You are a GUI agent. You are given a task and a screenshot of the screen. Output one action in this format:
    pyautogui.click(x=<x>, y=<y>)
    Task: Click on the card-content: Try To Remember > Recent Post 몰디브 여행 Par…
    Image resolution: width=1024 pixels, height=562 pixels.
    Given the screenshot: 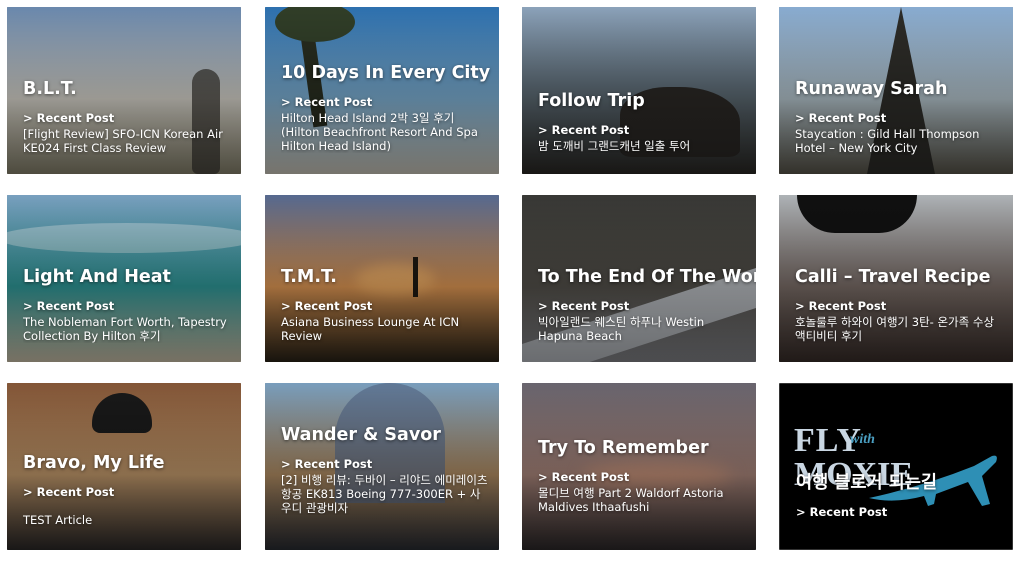 What is the action you would take?
    pyautogui.click(x=642, y=476)
    